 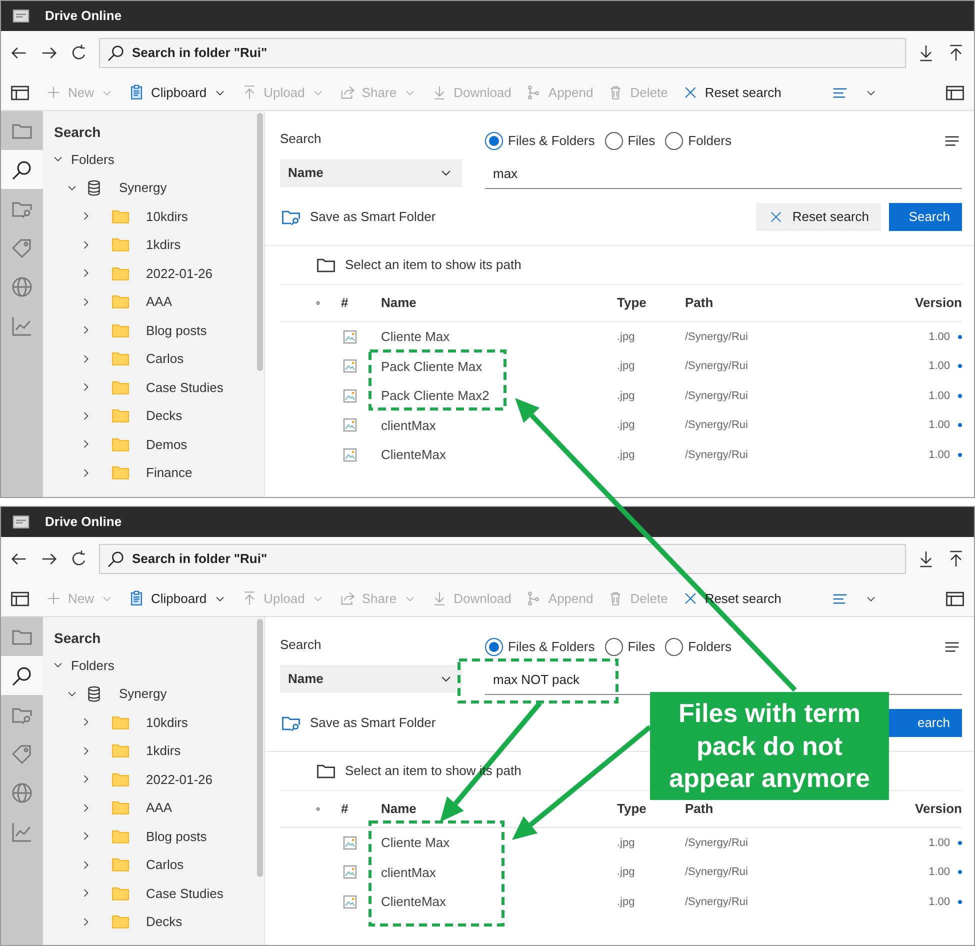 I want to click on tree-item: Finance, so click(x=169, y=472).